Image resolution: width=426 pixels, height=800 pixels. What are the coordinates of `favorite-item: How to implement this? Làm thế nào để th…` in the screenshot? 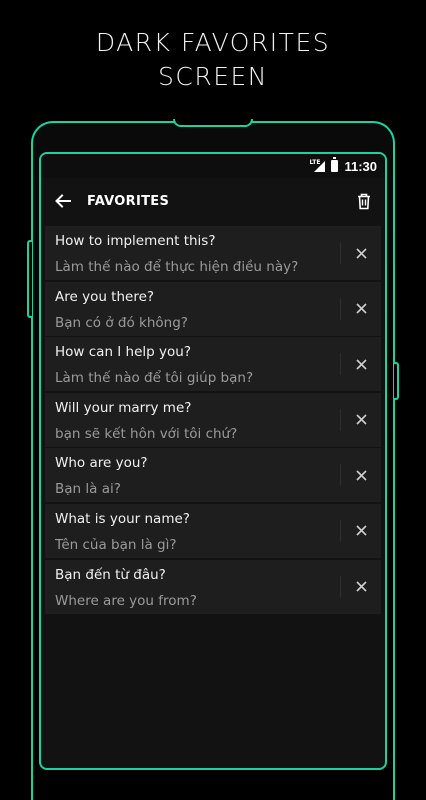 It's located at (213, 253).